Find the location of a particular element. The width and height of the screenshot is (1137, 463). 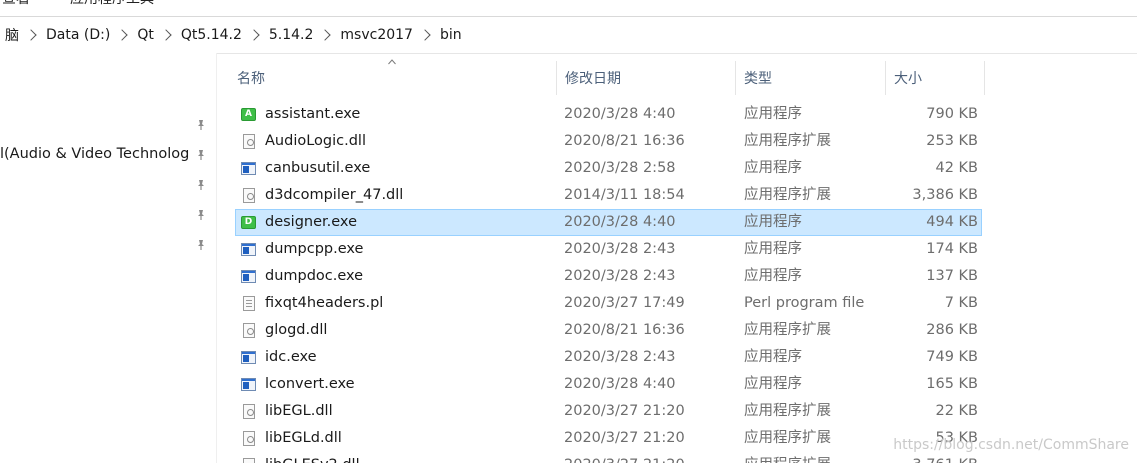

column-header-size: 大小 is located at coordinates (935, 78).